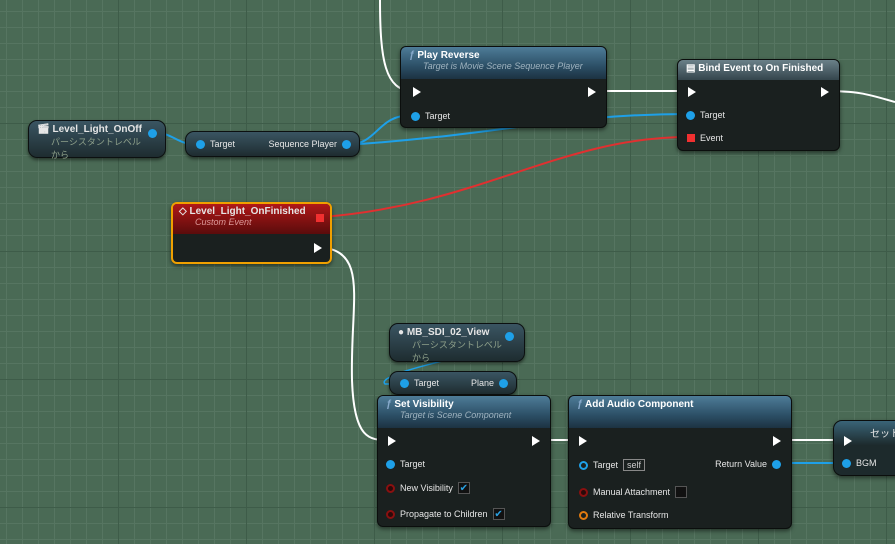  Describe the element at coordinates (758, 105) in the screenshot. I see `bind-event-node: ▤ Bind Event to On Finished Target Event` at that location.